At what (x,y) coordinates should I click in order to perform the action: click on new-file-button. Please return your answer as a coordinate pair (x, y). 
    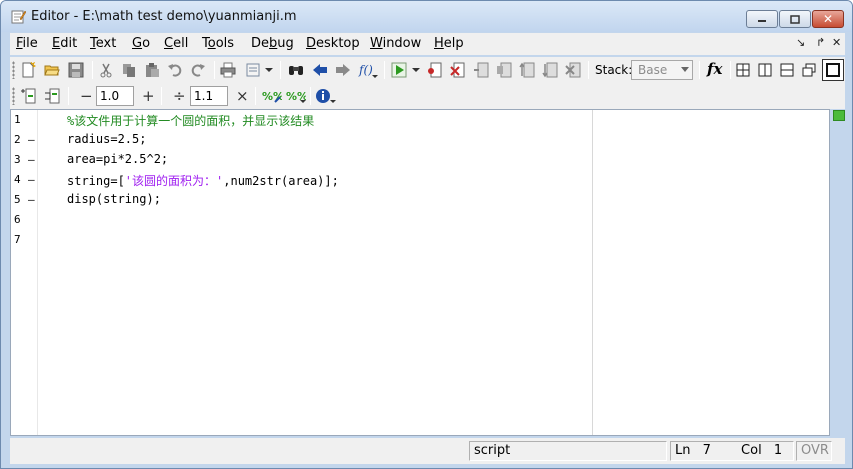
    Looking at the image, I should click on (28, 70).